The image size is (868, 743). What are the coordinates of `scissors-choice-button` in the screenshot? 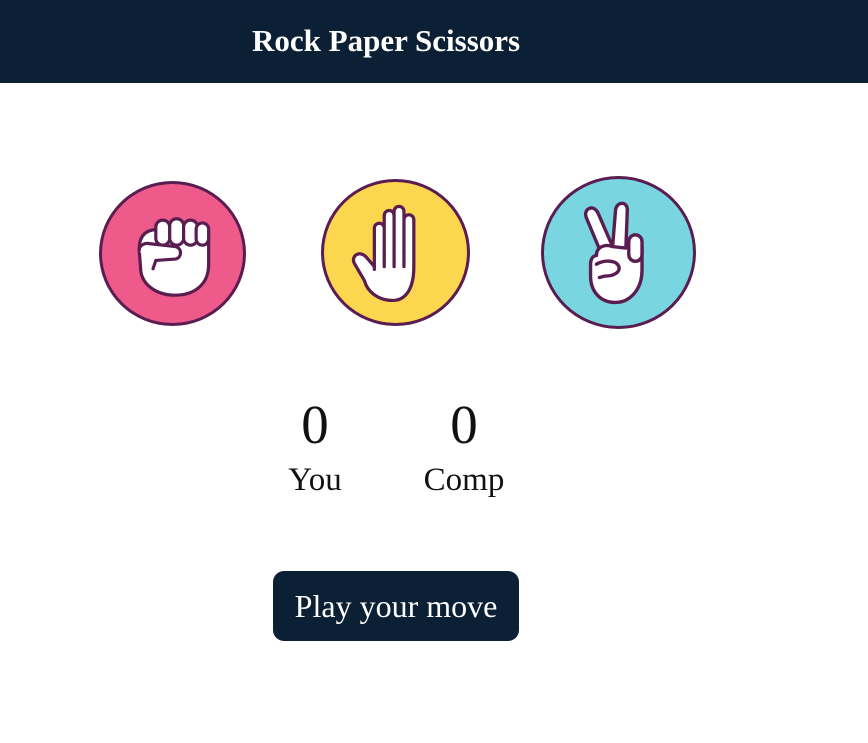 It's located at (618, 252).